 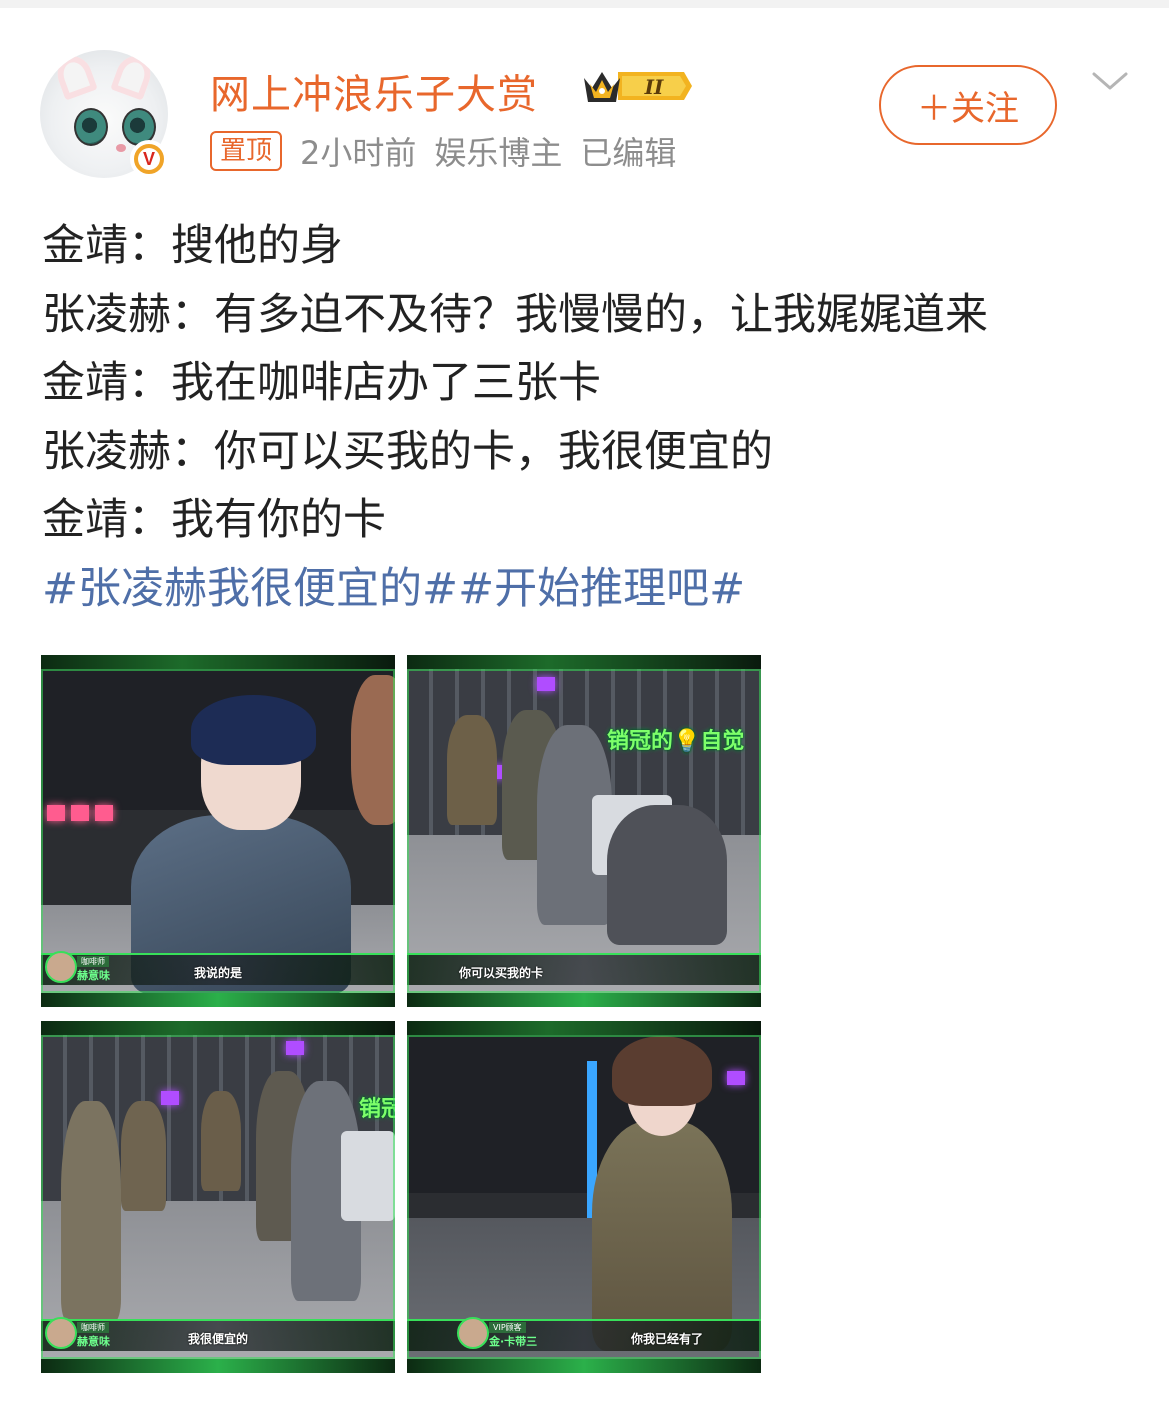 I want to click on follow-button: ＋关注, so click(x=968, y=105).